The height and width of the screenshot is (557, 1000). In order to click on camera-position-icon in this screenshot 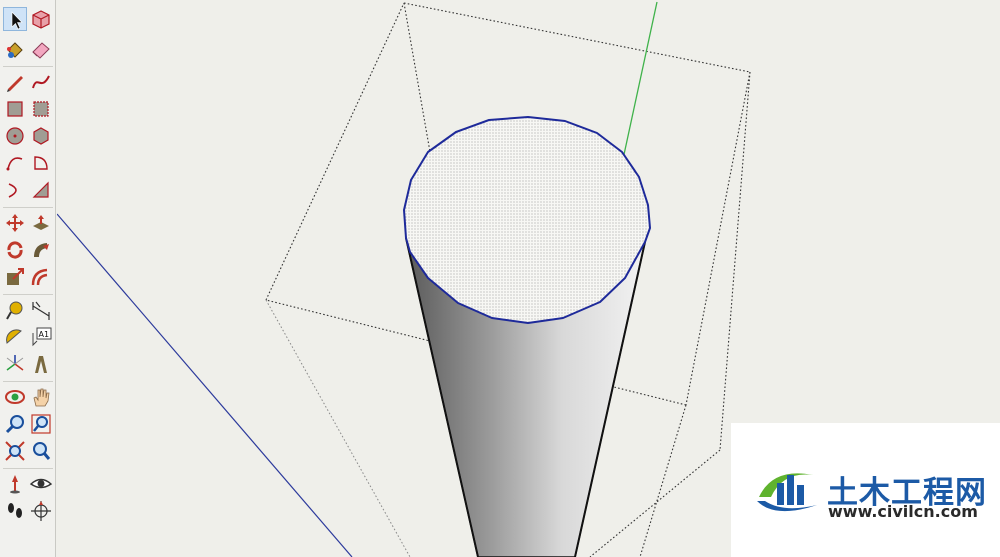, I will do `click(15, 484)`.